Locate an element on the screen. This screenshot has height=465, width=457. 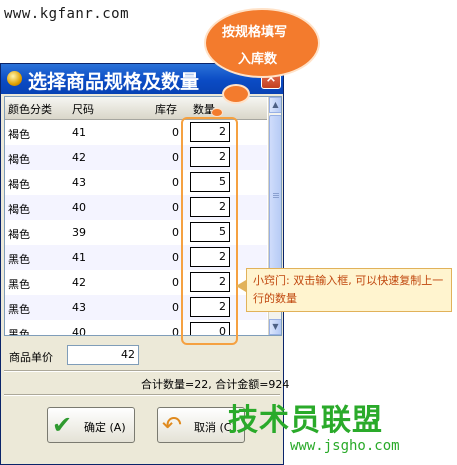
header-size: 尺码 is located at coordinates (83, 109).